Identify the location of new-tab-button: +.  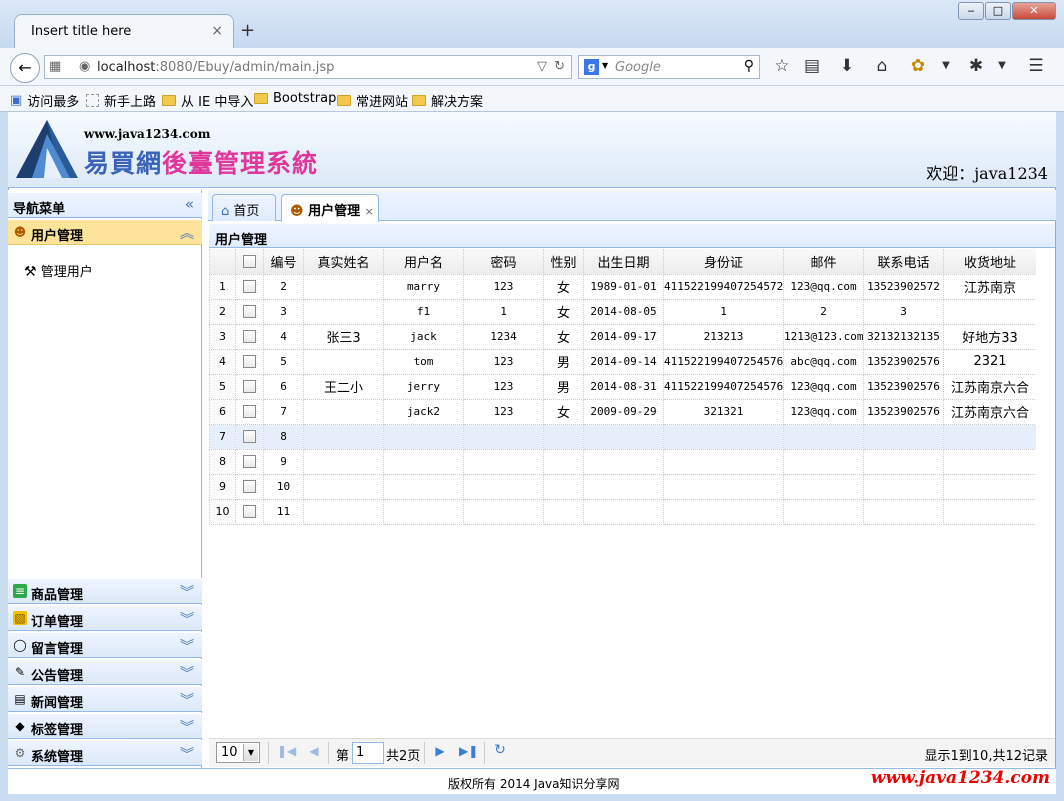
(247, 30).